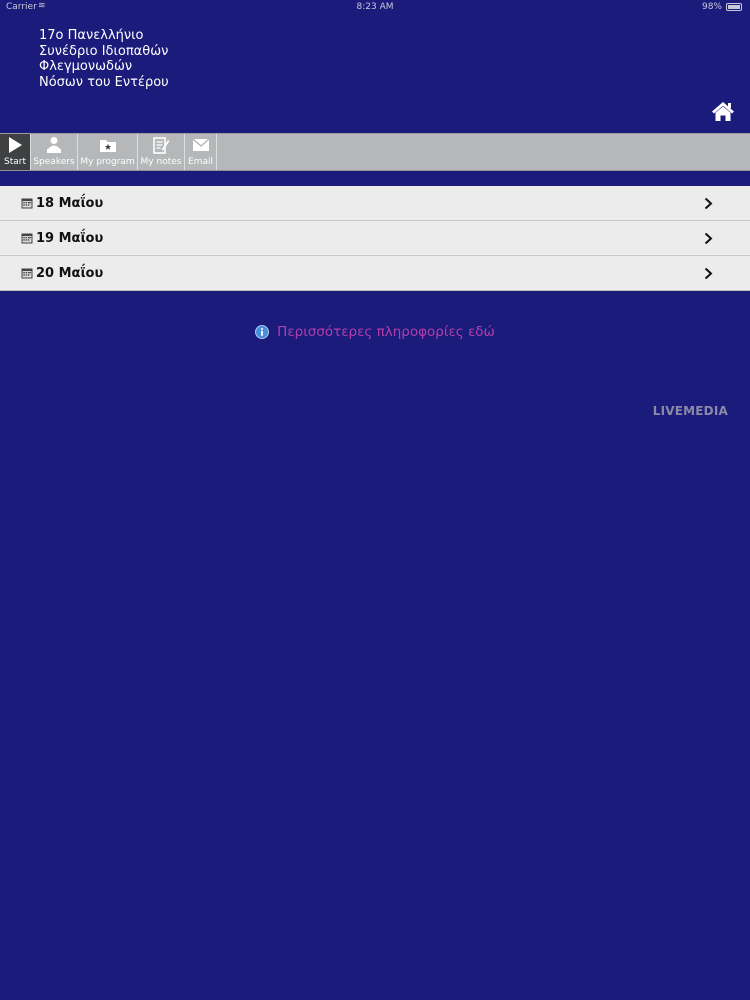  Describe the element at coordinates (70, 203) in the screenshot. I see `day-label: 18 Μαΐου` at that location.